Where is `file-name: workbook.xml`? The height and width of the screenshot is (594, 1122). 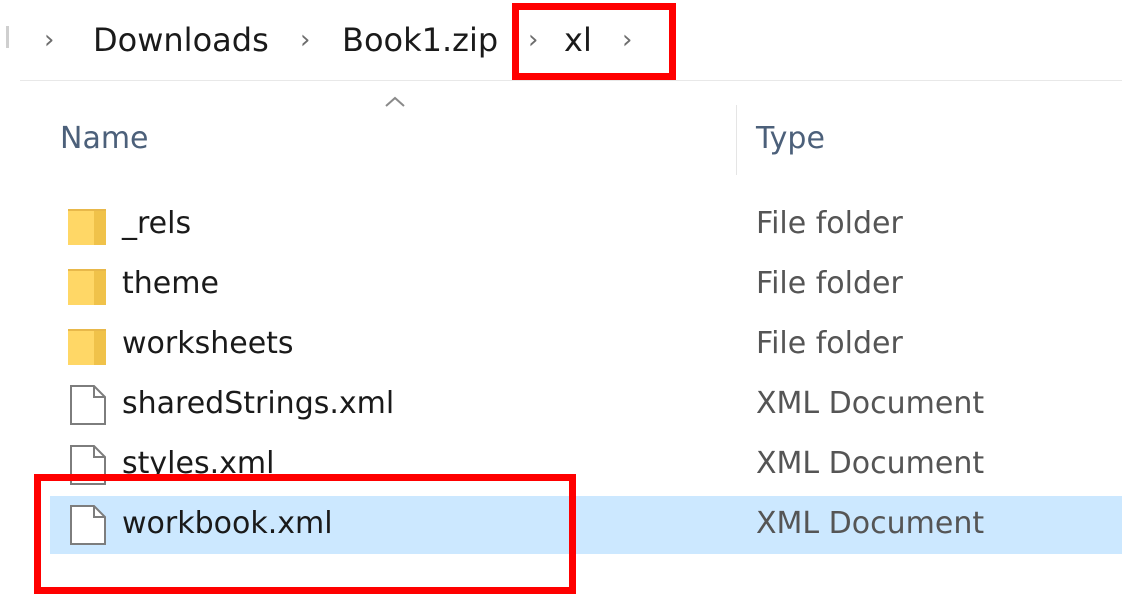 file-name: workbook.xml is located at coordinates (227, 523).